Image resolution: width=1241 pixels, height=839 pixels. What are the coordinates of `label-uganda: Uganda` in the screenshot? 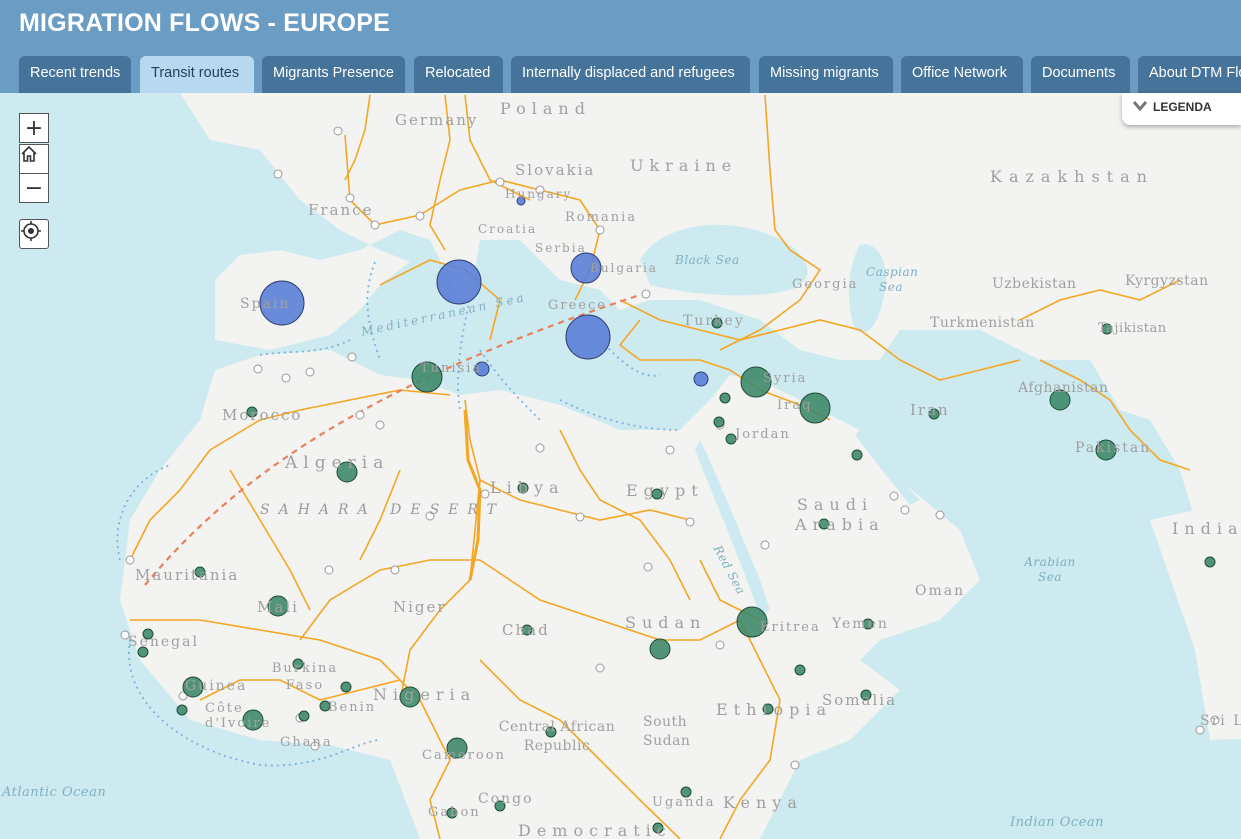 It's located at (684, 802).